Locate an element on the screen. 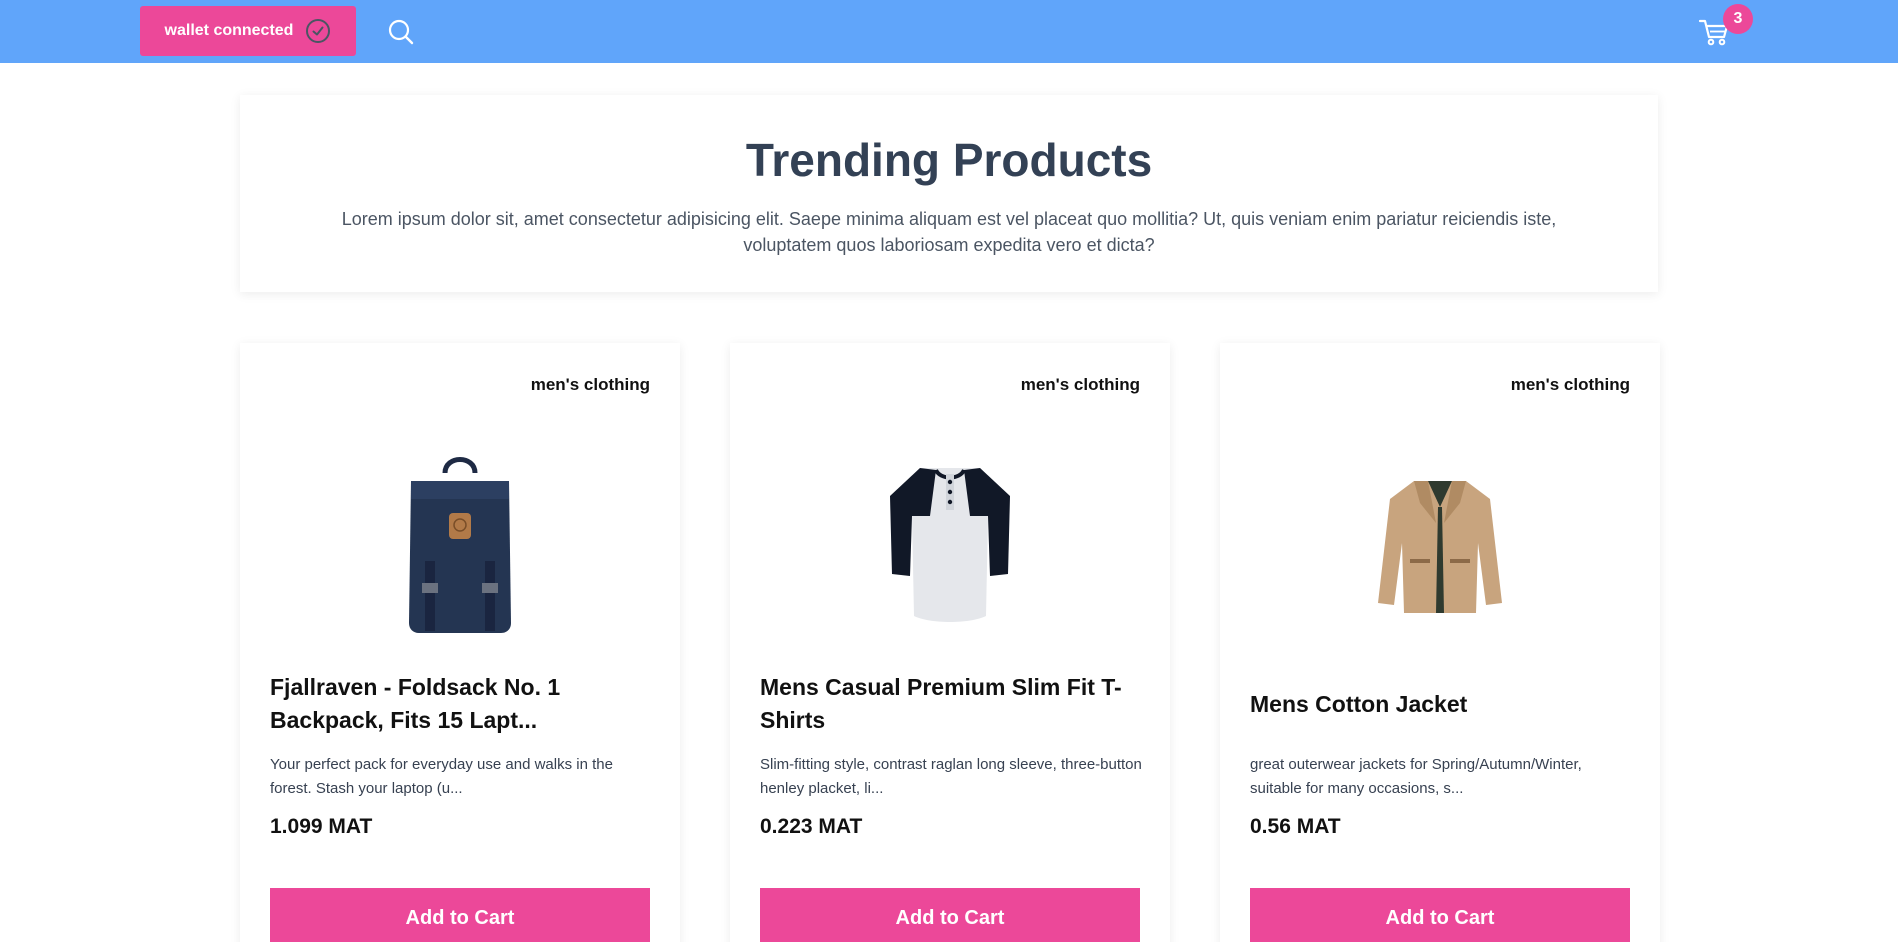 The image size is (1898, 942). tshirt-image is located at coordinates (950, 543).